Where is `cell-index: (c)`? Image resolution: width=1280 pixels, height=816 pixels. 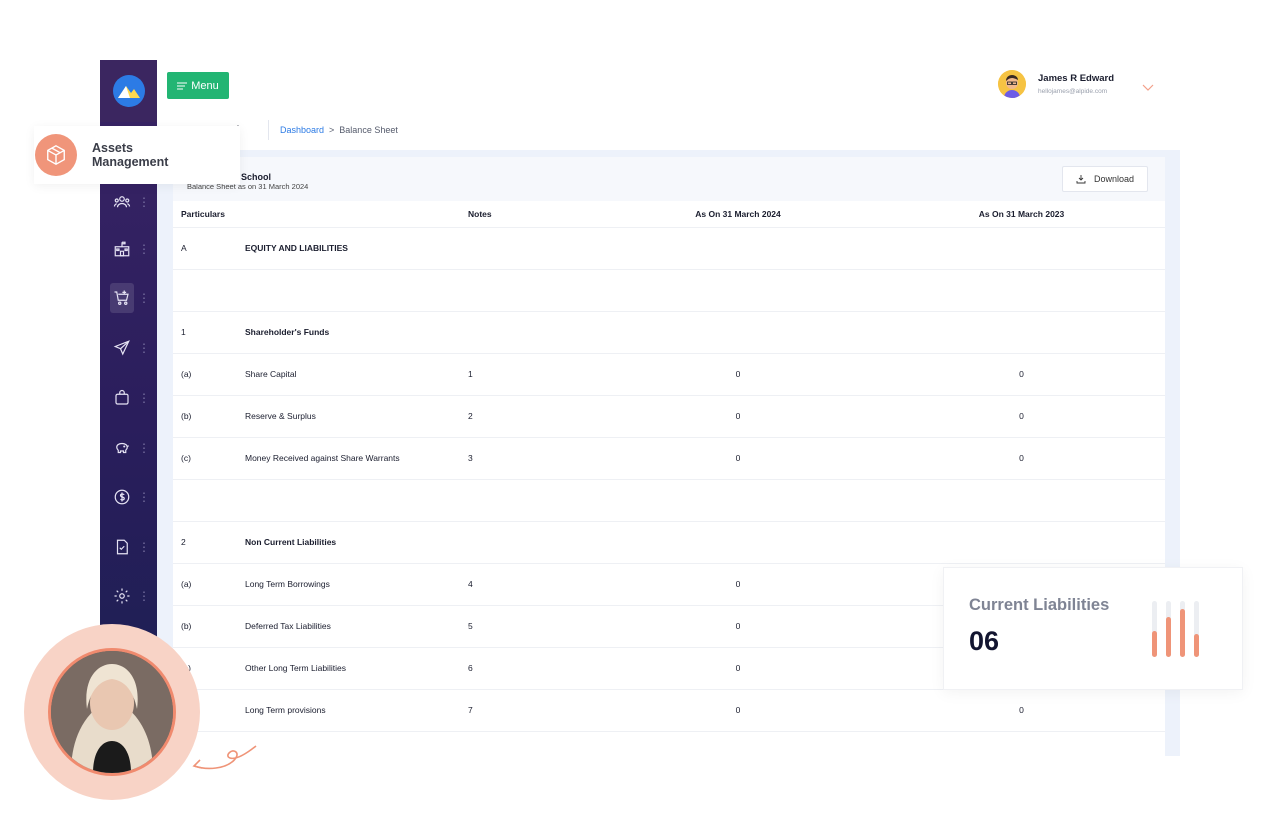
cell-index: (c) is located at coordinates (209, 458).